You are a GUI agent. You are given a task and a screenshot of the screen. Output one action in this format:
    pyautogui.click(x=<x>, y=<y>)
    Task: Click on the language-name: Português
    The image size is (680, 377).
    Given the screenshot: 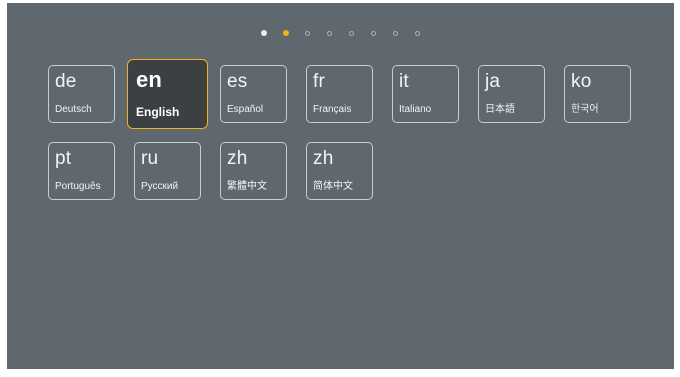 What is the action you would take?
    pyautogui.click(x=78, y=186)
    